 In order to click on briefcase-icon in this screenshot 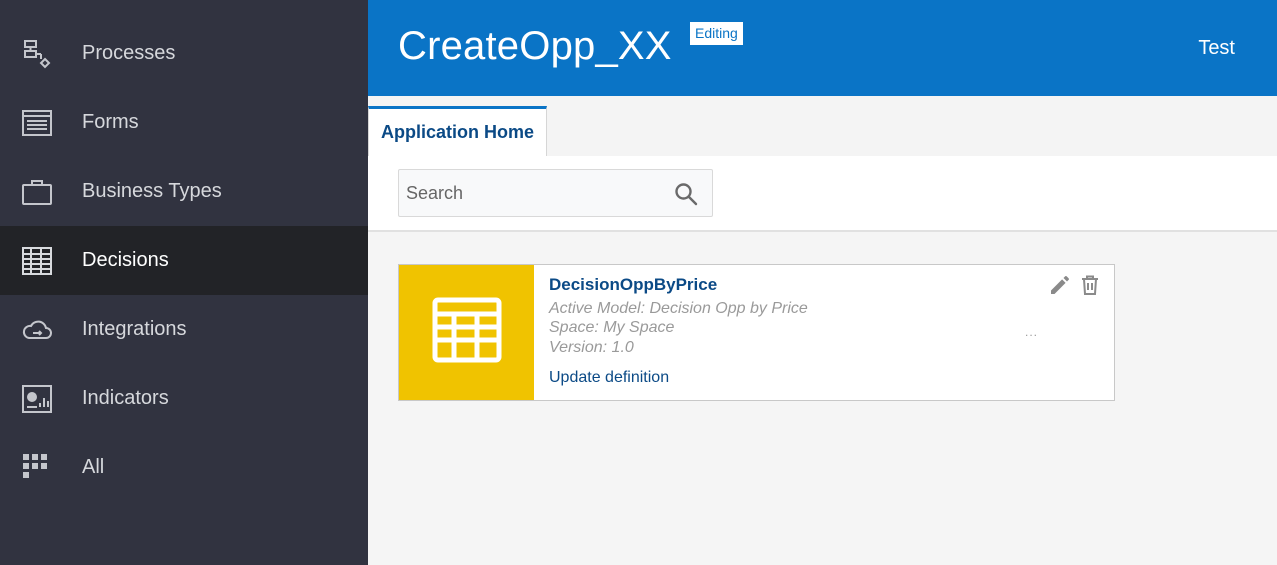, I will do `click(37, 192)`.